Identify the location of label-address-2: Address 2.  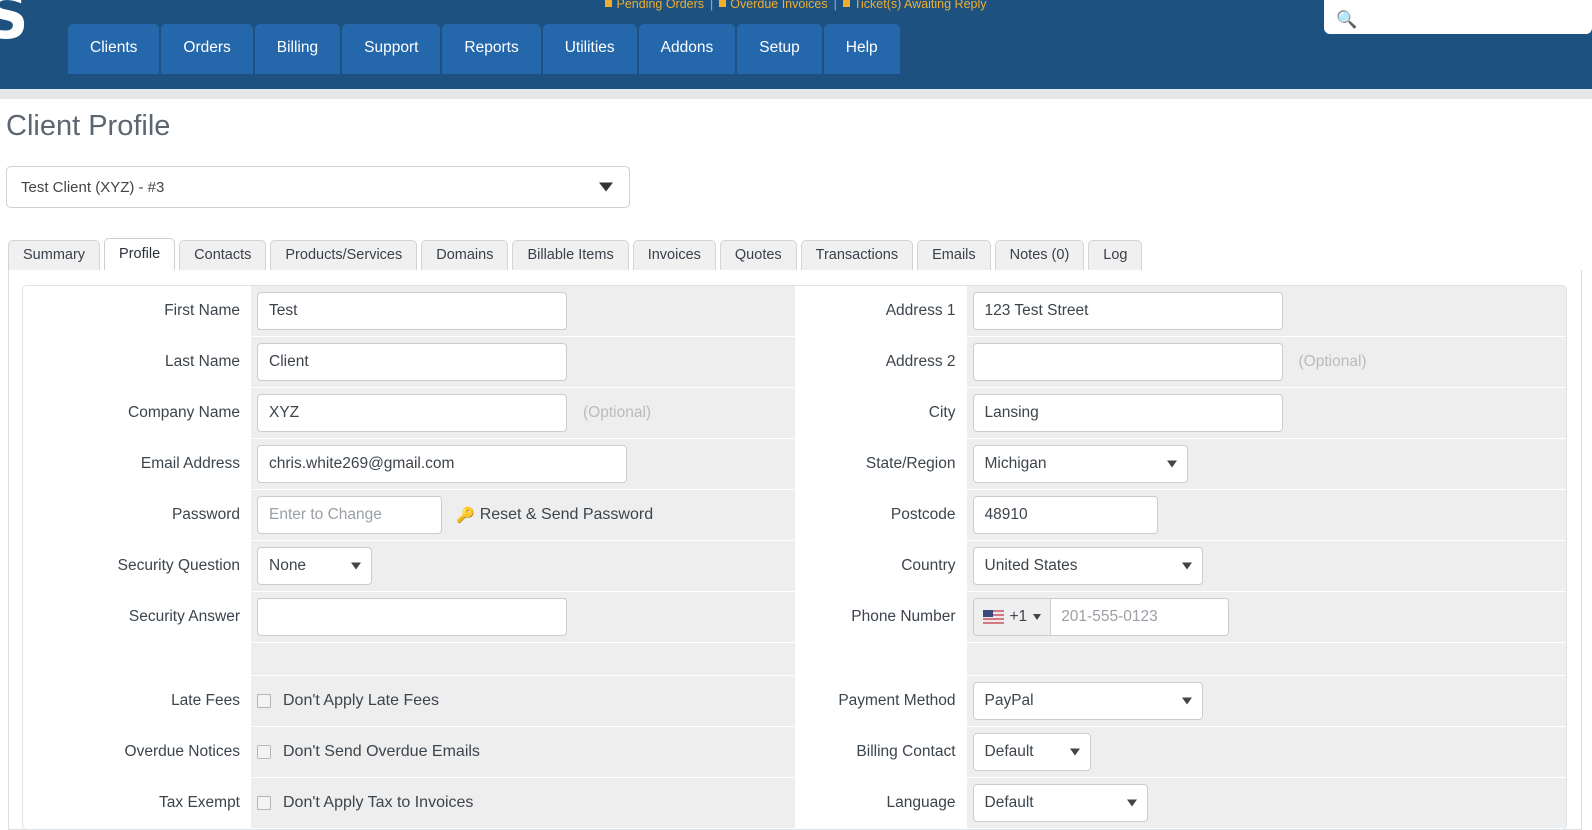
(880, 362).